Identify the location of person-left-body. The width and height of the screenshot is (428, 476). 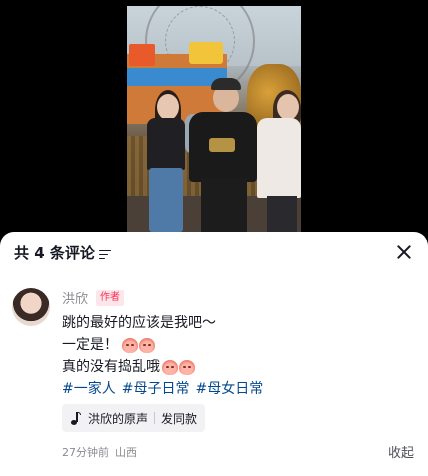
(166, 144).